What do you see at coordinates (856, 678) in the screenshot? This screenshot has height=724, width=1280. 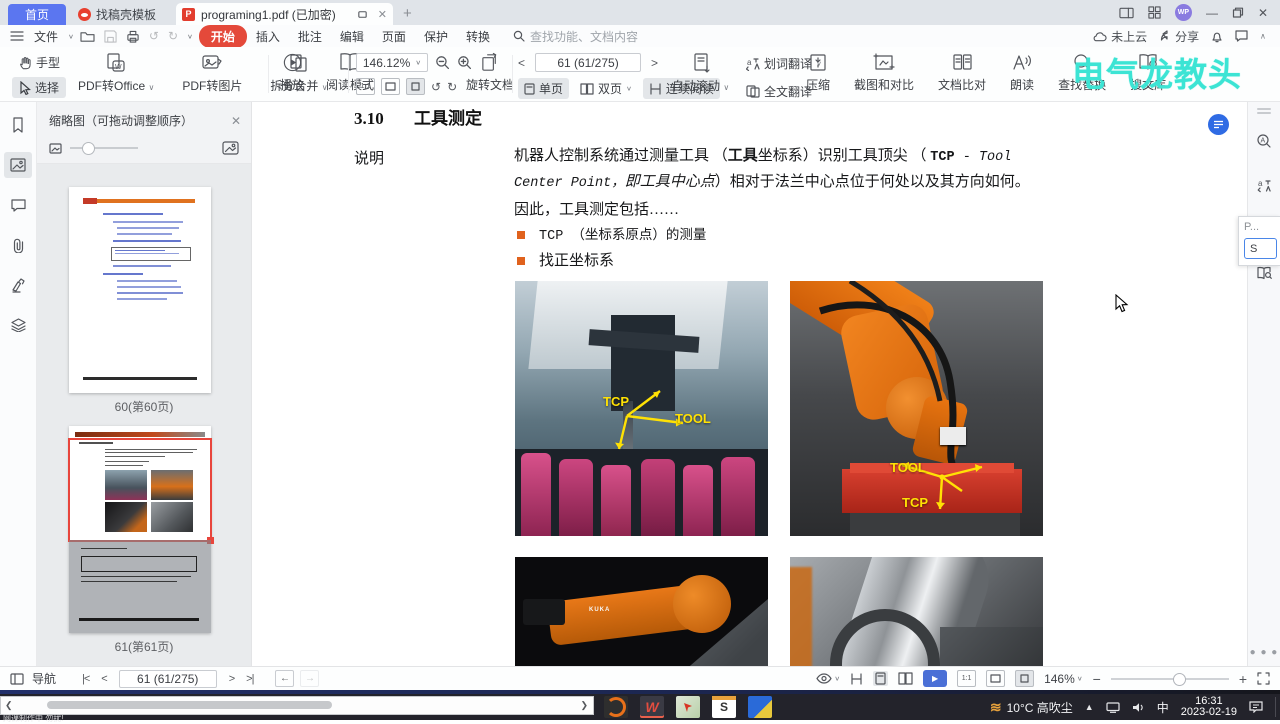 I see `continuous-read-icon` at bounding box center [856, 678].